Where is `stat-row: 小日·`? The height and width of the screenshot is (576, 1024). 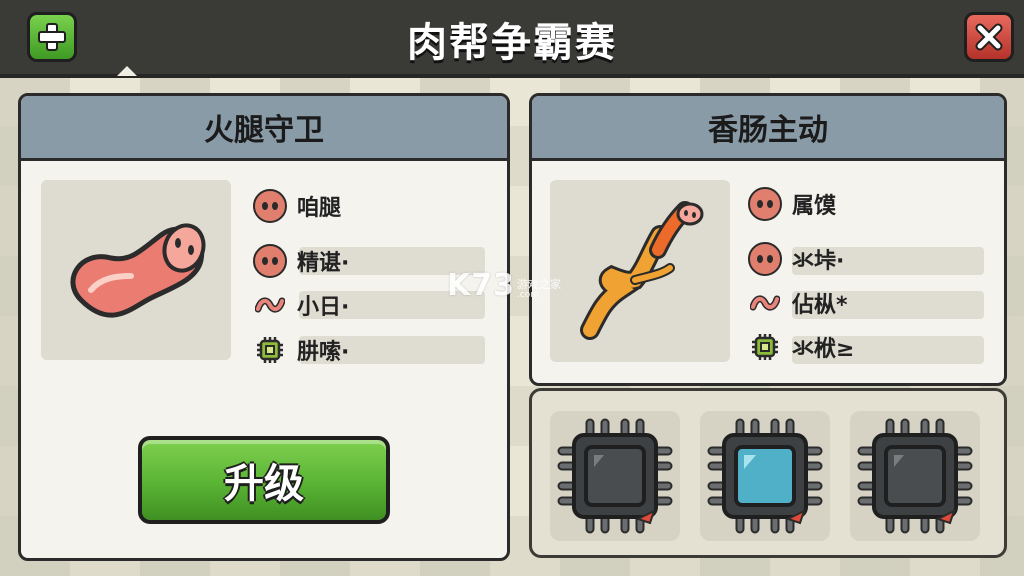
stat-row: 小日· is located at coordinates (301, 305).